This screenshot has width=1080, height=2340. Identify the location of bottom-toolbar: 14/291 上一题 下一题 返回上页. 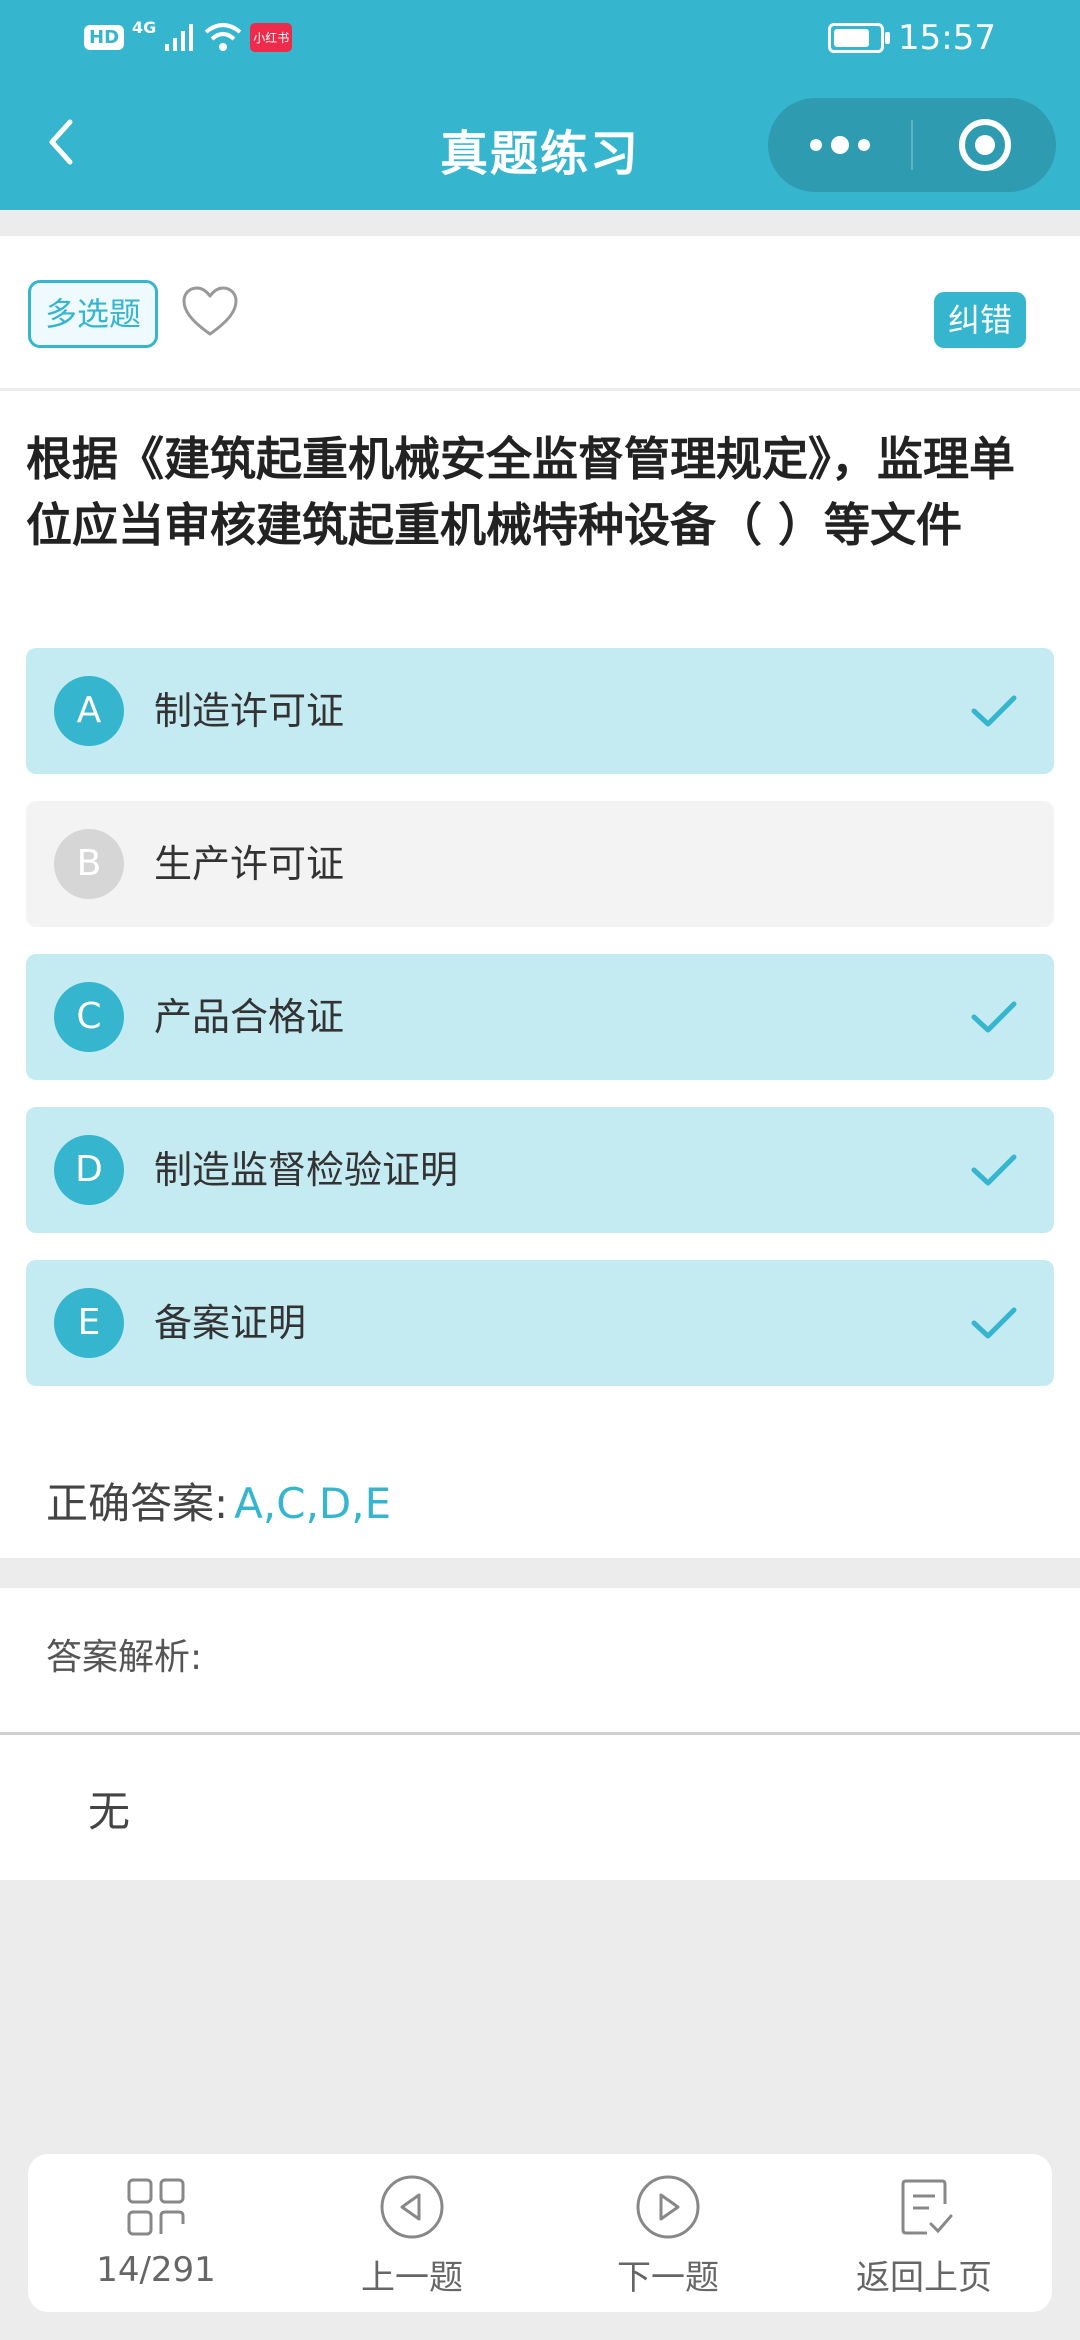
(540, 2233).